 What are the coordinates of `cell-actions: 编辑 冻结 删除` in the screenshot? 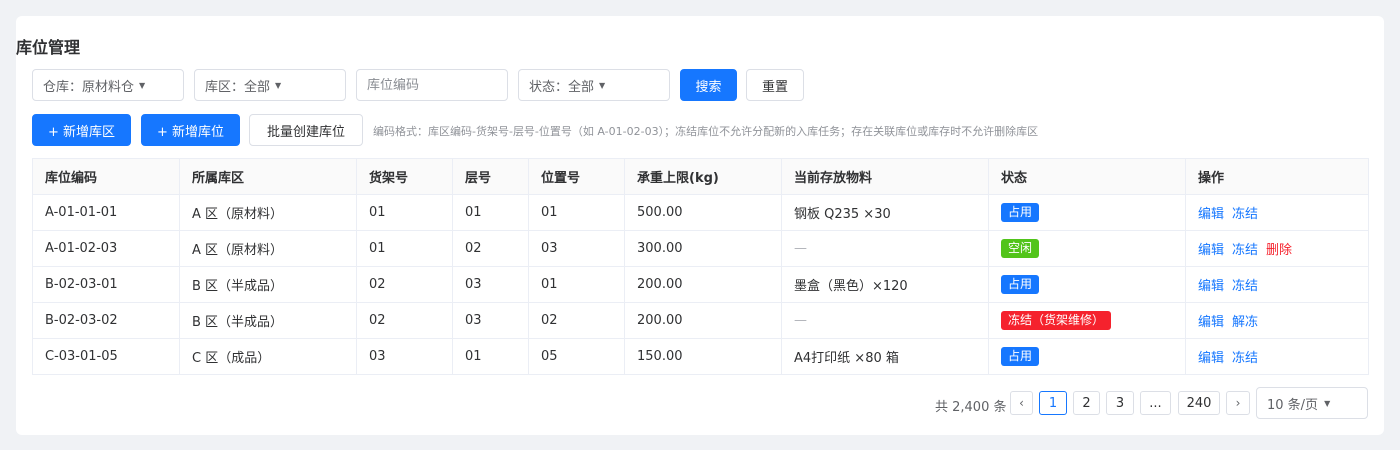 It's located at (1277, 248).